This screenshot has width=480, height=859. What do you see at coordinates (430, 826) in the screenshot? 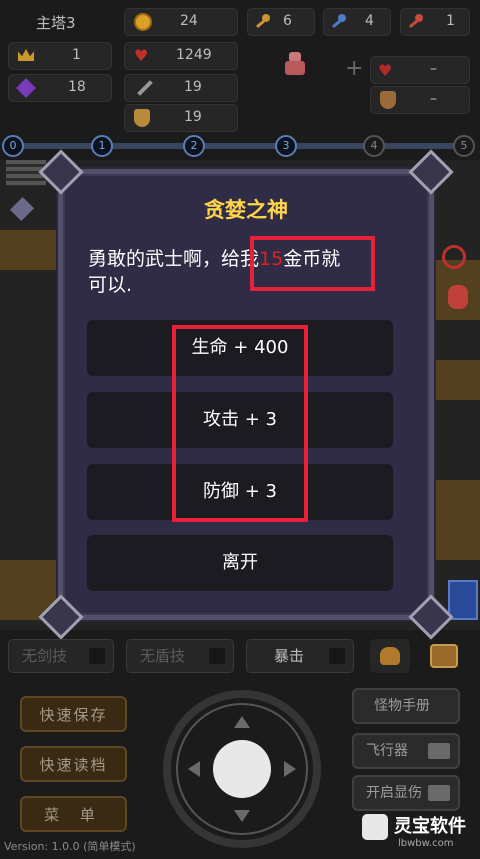
I see `watermark-name: 灵宝软件` at bounding box center [430, 826].